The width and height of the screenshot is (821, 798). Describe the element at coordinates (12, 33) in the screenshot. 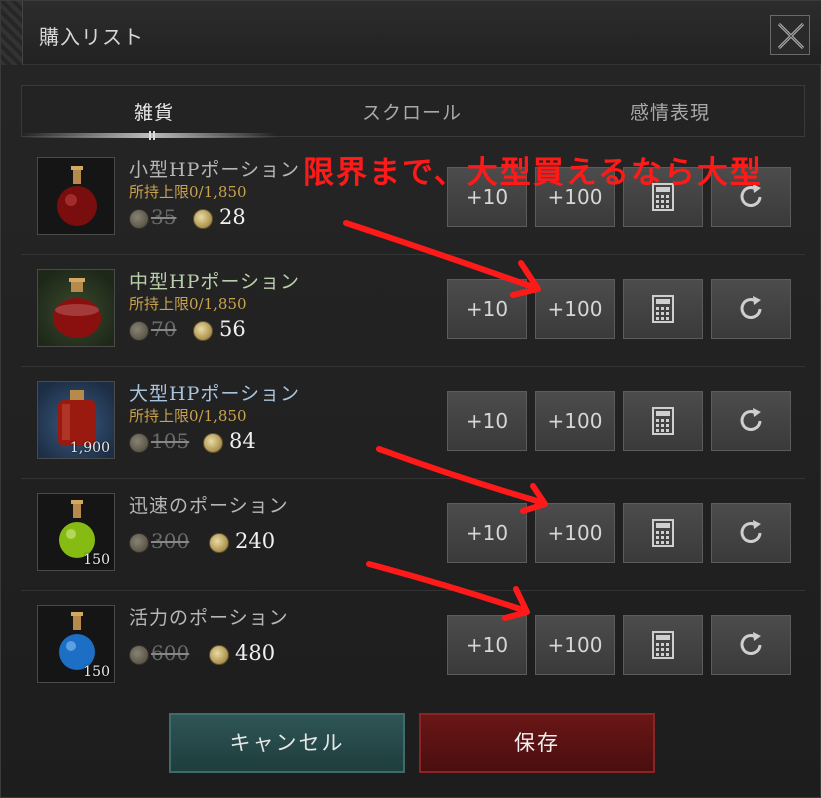

I see `title-ornament` at that location.